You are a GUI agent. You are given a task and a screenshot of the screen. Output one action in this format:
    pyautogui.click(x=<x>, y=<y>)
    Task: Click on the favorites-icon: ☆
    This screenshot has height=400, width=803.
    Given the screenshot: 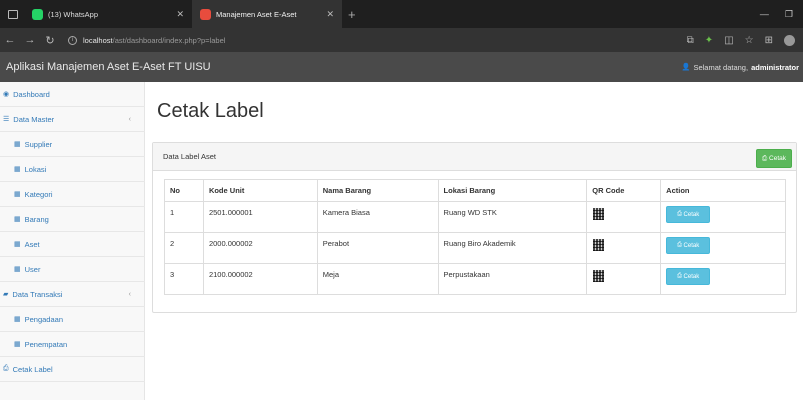 What is the action you would take?
    pyautogui.click(x=749, y=40)
    